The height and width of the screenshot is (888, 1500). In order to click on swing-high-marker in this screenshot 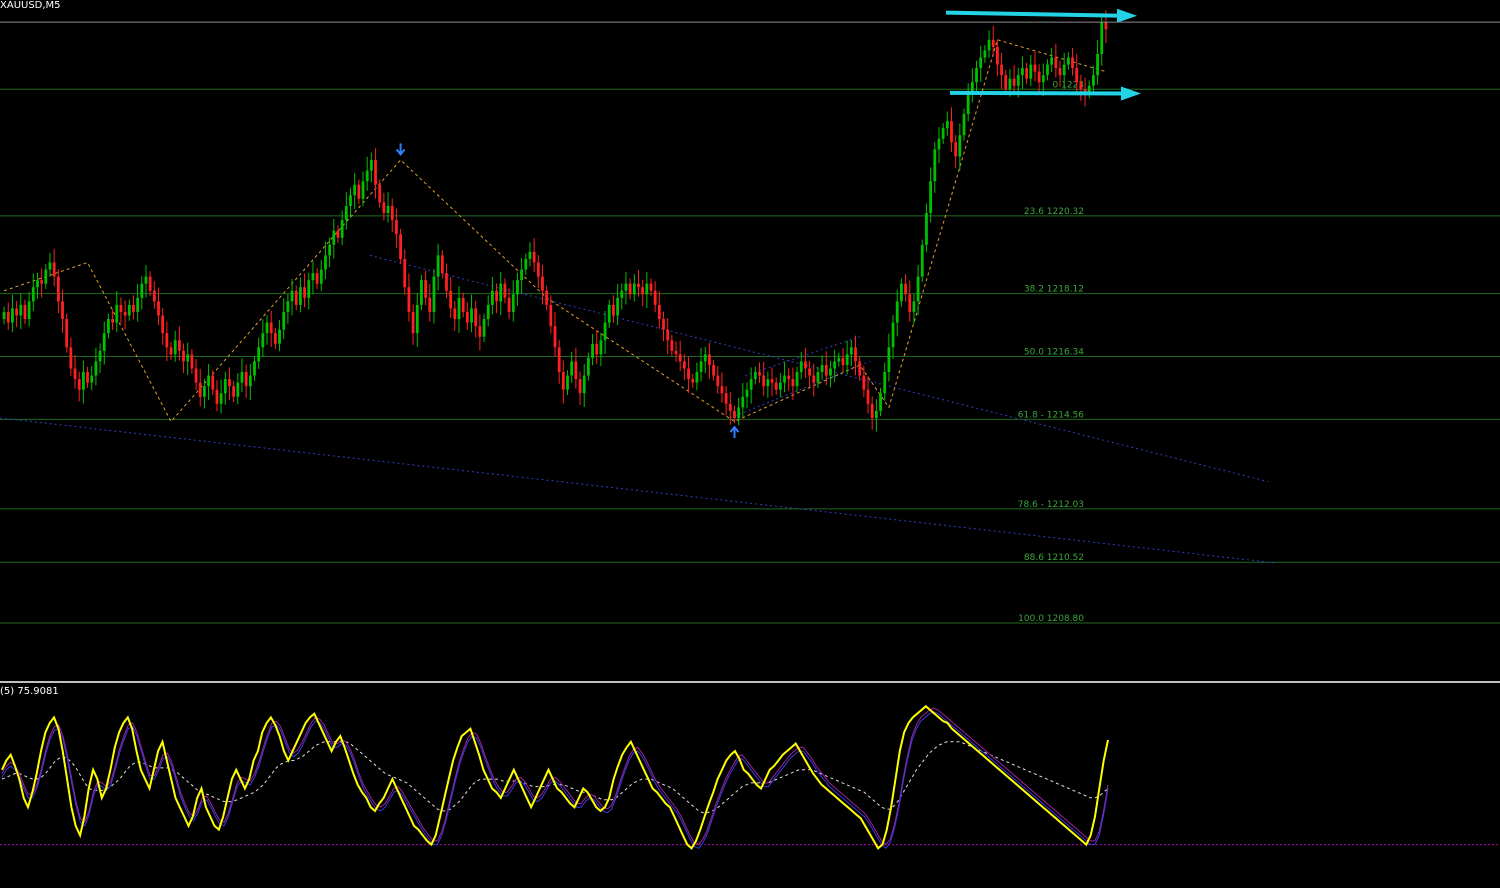, I will do `click(400, 149)`.